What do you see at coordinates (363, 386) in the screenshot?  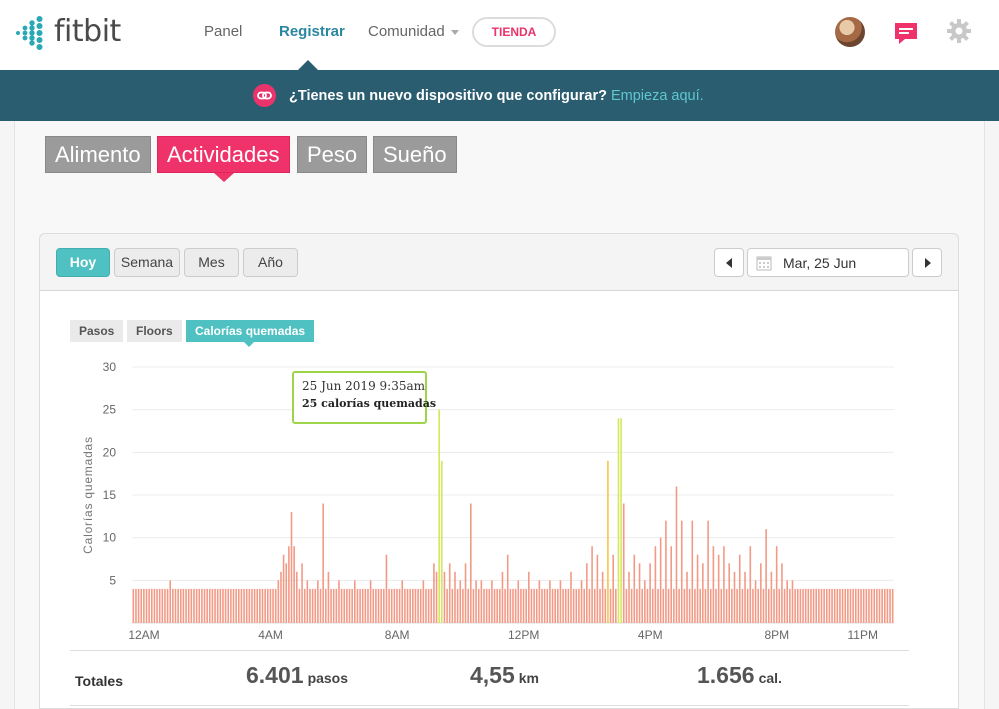 I see `tooltip-date: 25 Jun 2019 9:35am` at bounding box center [363, 386].